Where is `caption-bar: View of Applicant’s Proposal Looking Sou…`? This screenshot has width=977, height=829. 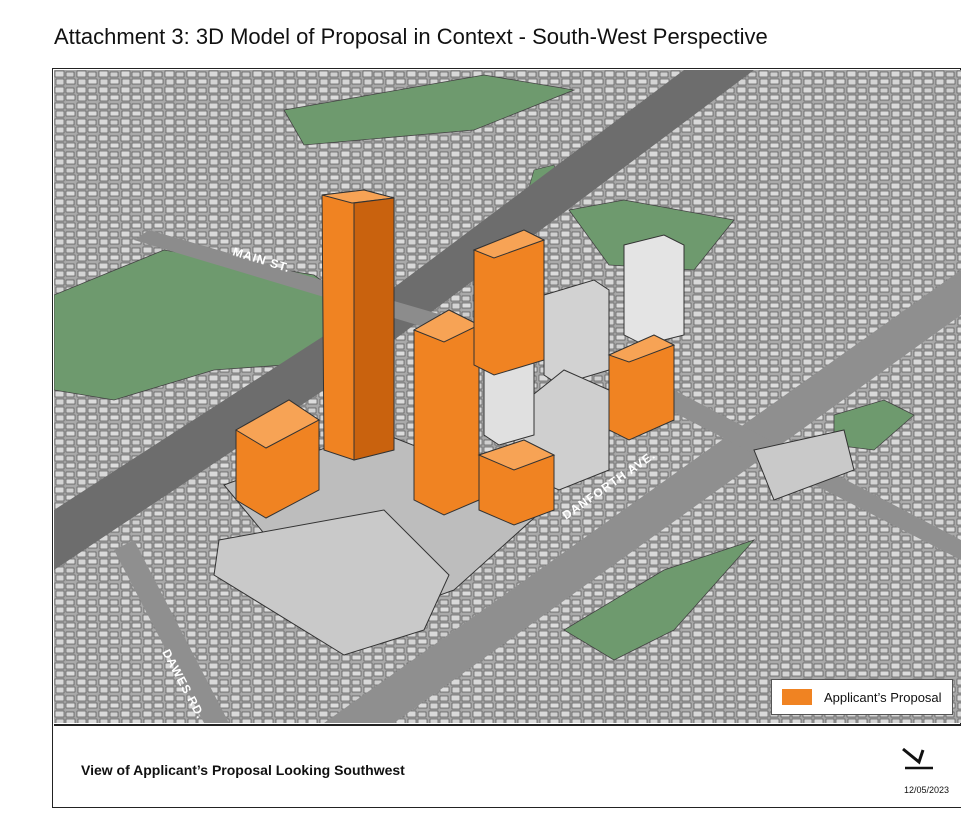 caption-bar: View of Applicant’s Proposal Looking Sou… is located at coordinates (507, 765).